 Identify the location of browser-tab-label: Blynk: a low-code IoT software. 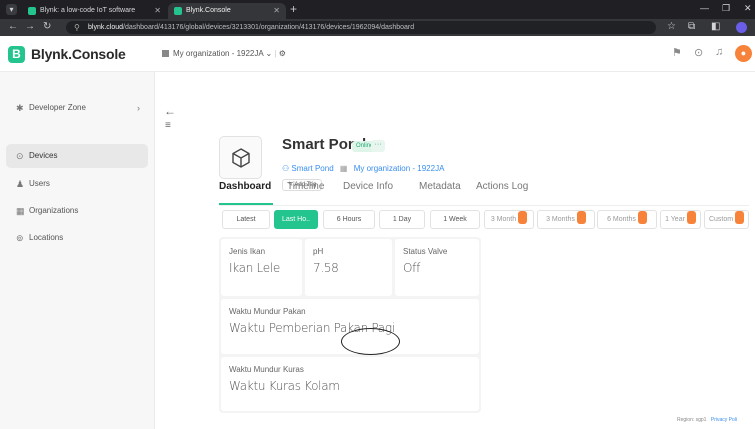
(88, 10).